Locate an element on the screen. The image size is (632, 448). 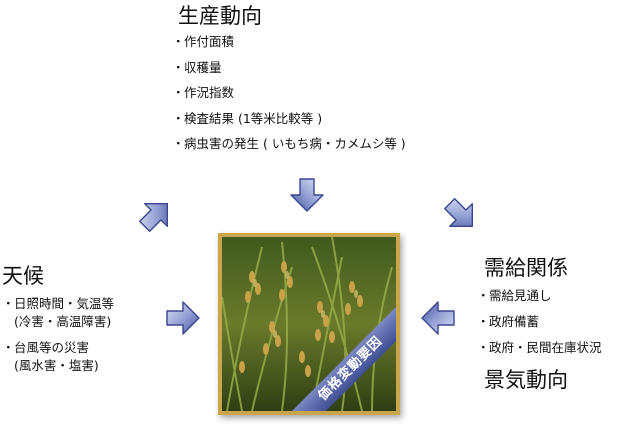
arrow-down-right-icon is located at coordinates (461, 215).